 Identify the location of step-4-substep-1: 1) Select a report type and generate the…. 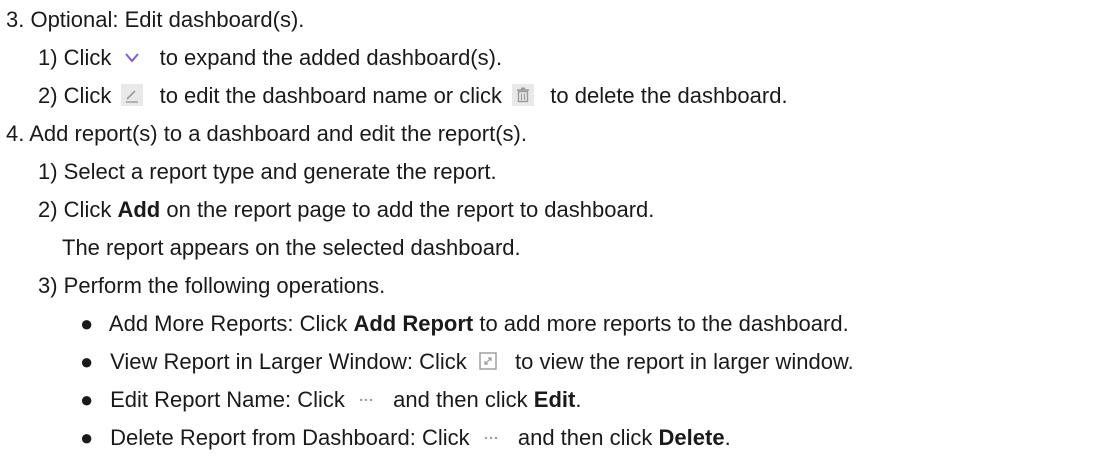
(267, 172).